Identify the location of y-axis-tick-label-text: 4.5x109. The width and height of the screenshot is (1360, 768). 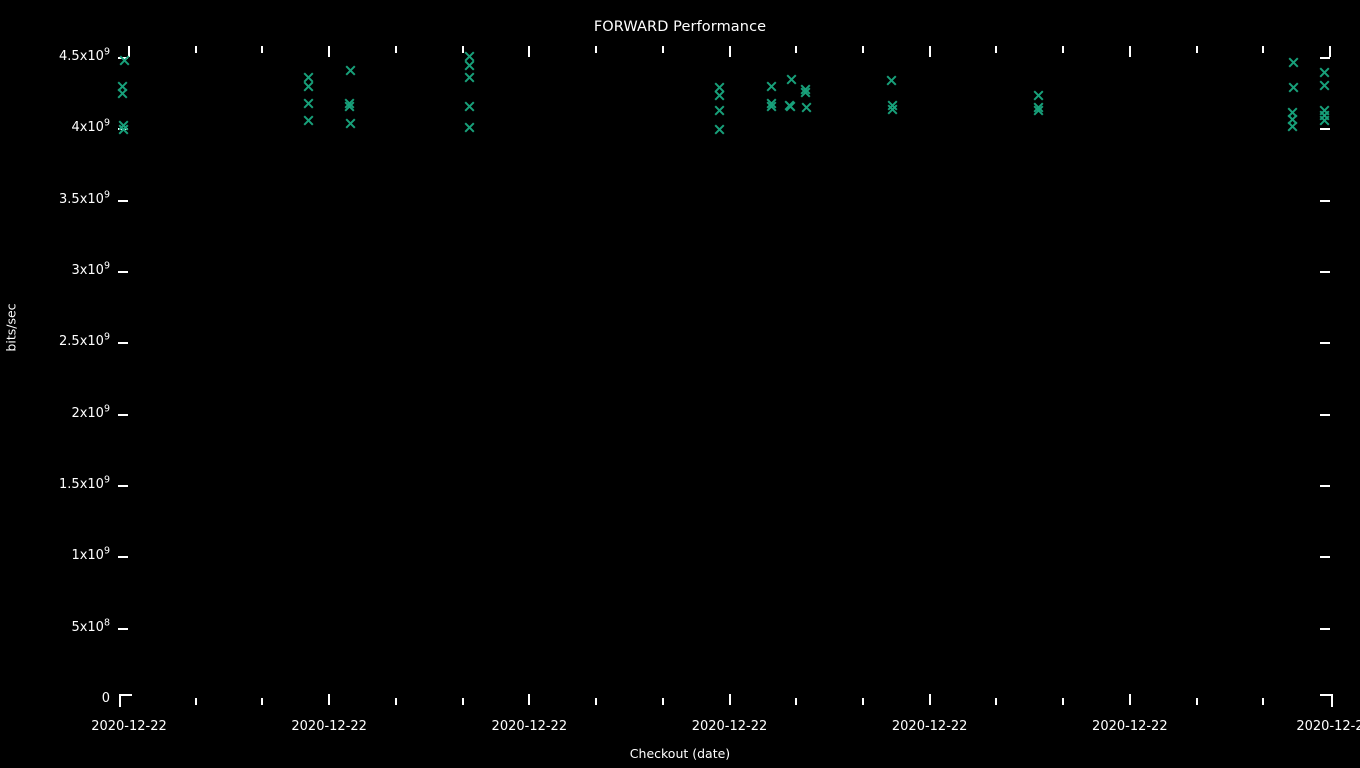
(84, 55).